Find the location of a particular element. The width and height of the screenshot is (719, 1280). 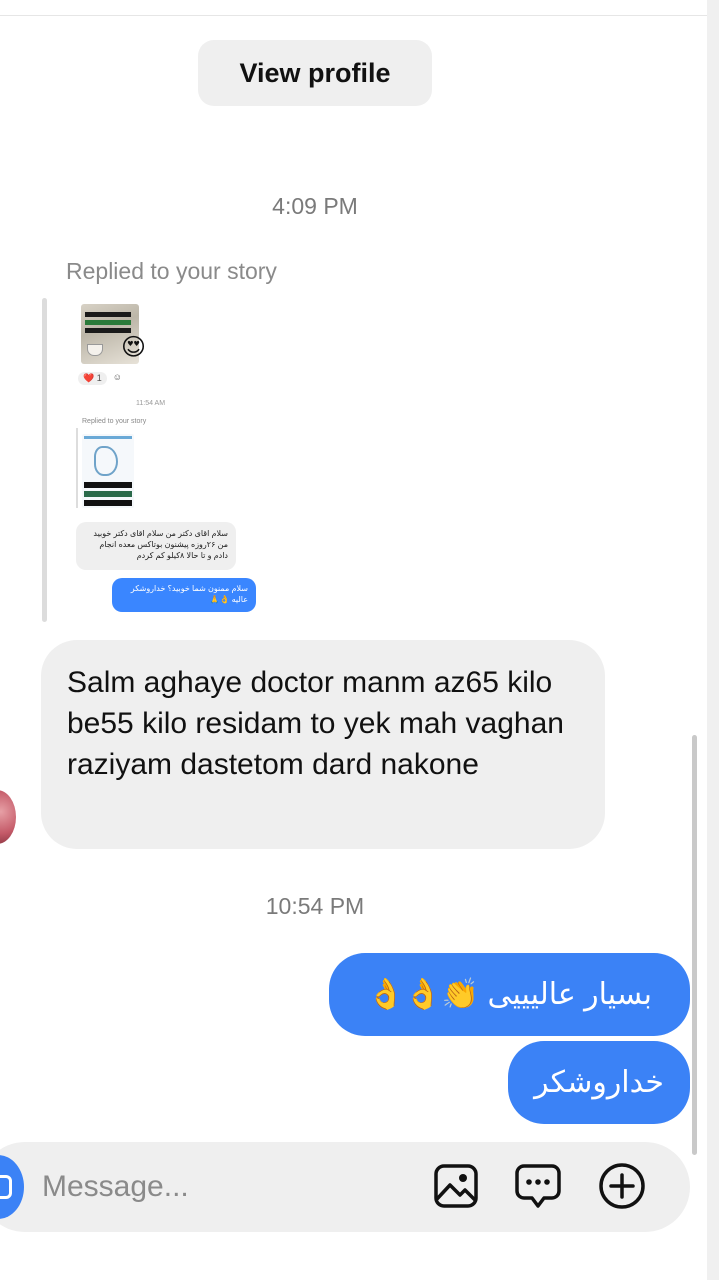

story-preview-reply-bar is located at coordinates (77, 468).